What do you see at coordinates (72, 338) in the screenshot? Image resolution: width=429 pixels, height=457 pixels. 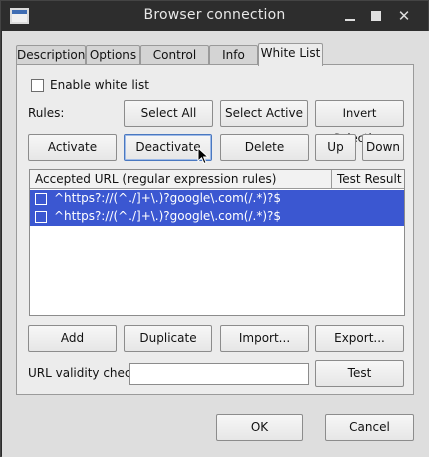 I see `add-button: Add` at bounding box center [72, 338].